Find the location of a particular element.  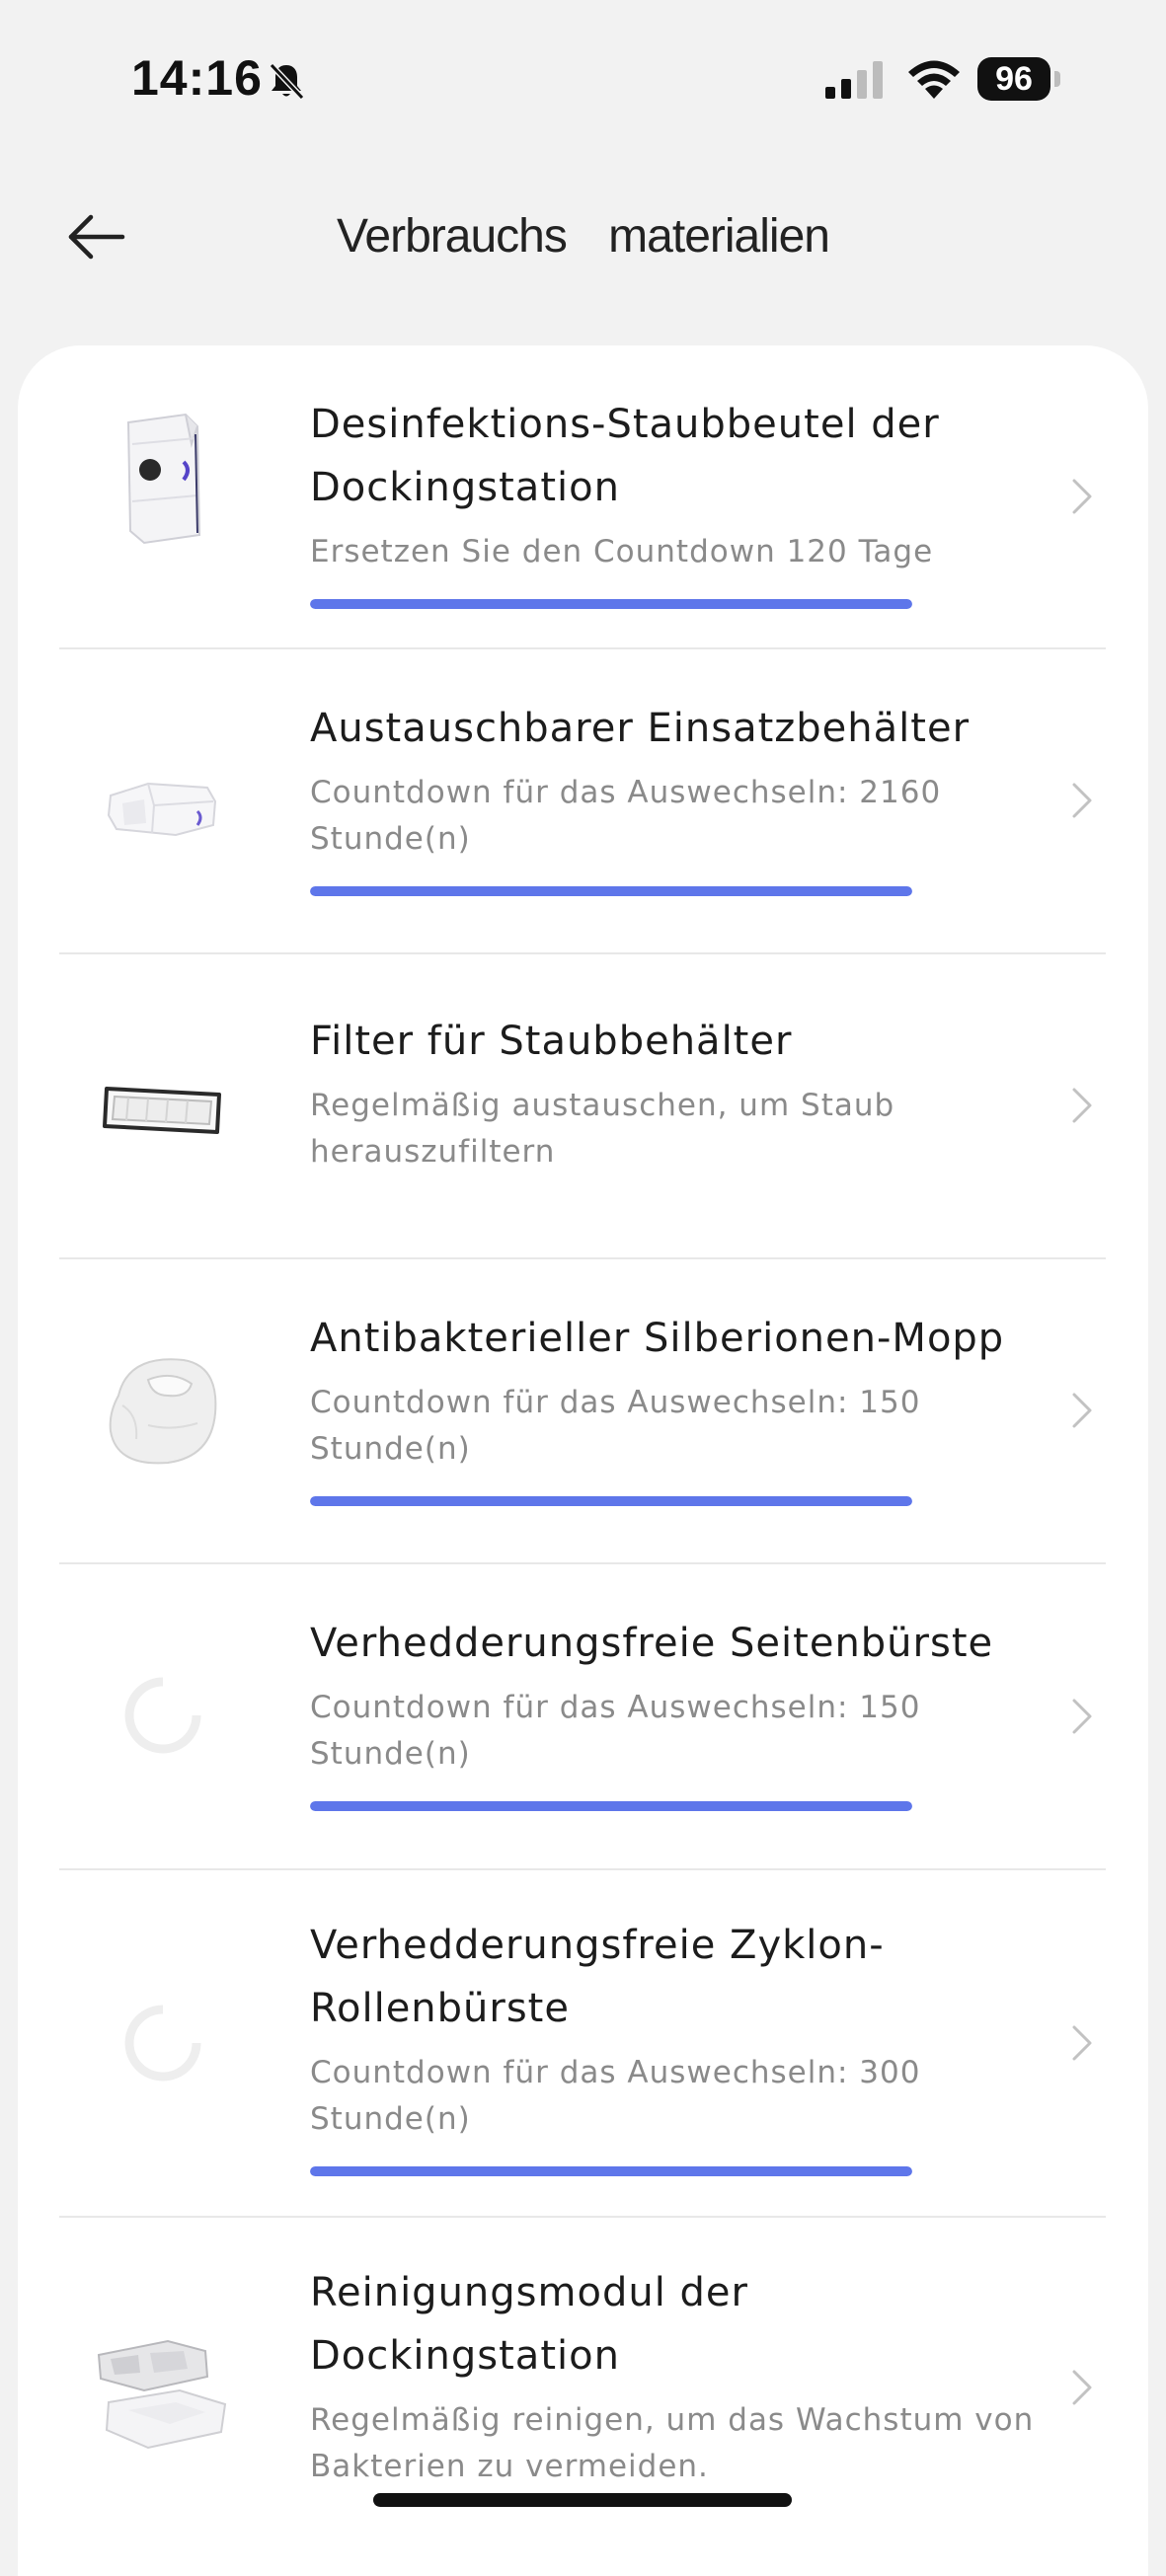

filter-image is located at coordinates (162, 1111).